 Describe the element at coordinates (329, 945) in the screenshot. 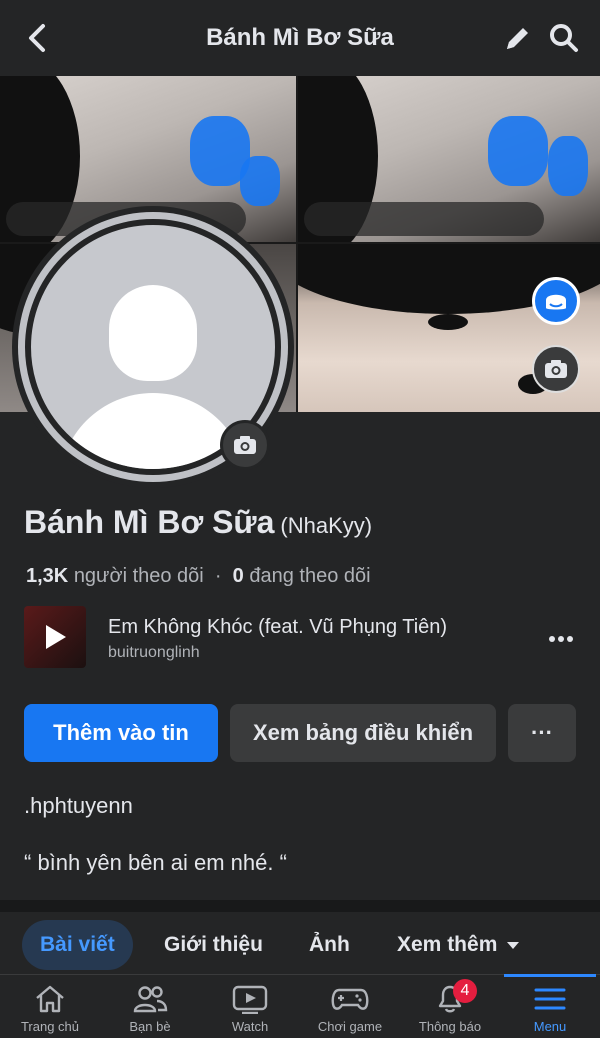

I see `tab-photos: Ảnh` at that location.